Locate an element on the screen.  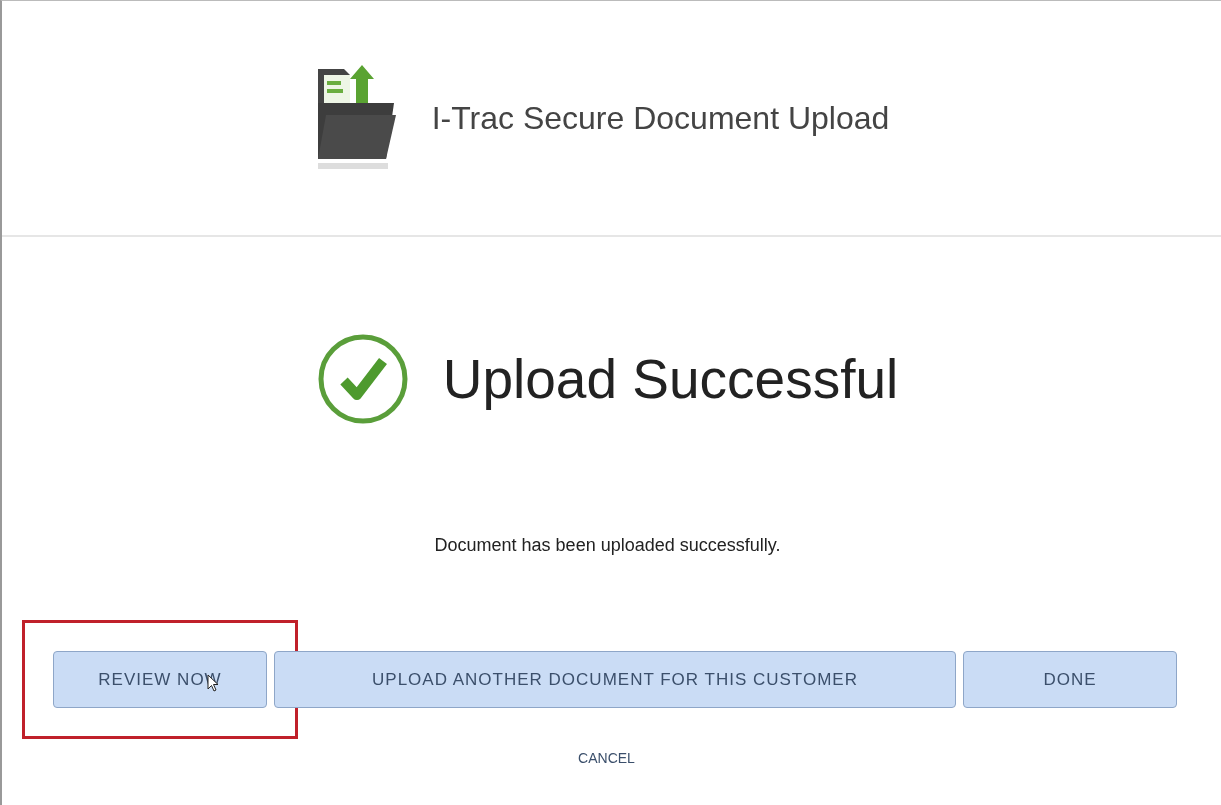
check-circle-icon is located at coordinates (362, 379).